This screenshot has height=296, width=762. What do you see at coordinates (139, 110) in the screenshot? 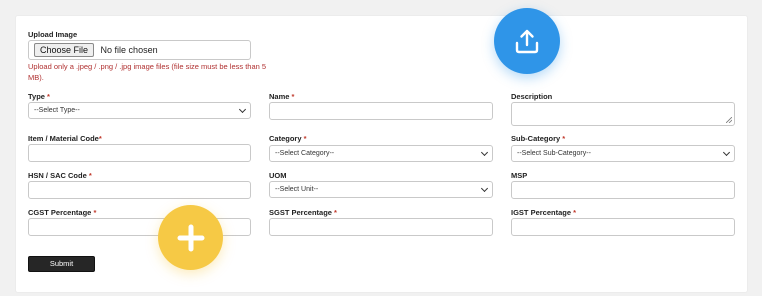
I see `type-select: --Select Type--` at bounding box center [139, 110].